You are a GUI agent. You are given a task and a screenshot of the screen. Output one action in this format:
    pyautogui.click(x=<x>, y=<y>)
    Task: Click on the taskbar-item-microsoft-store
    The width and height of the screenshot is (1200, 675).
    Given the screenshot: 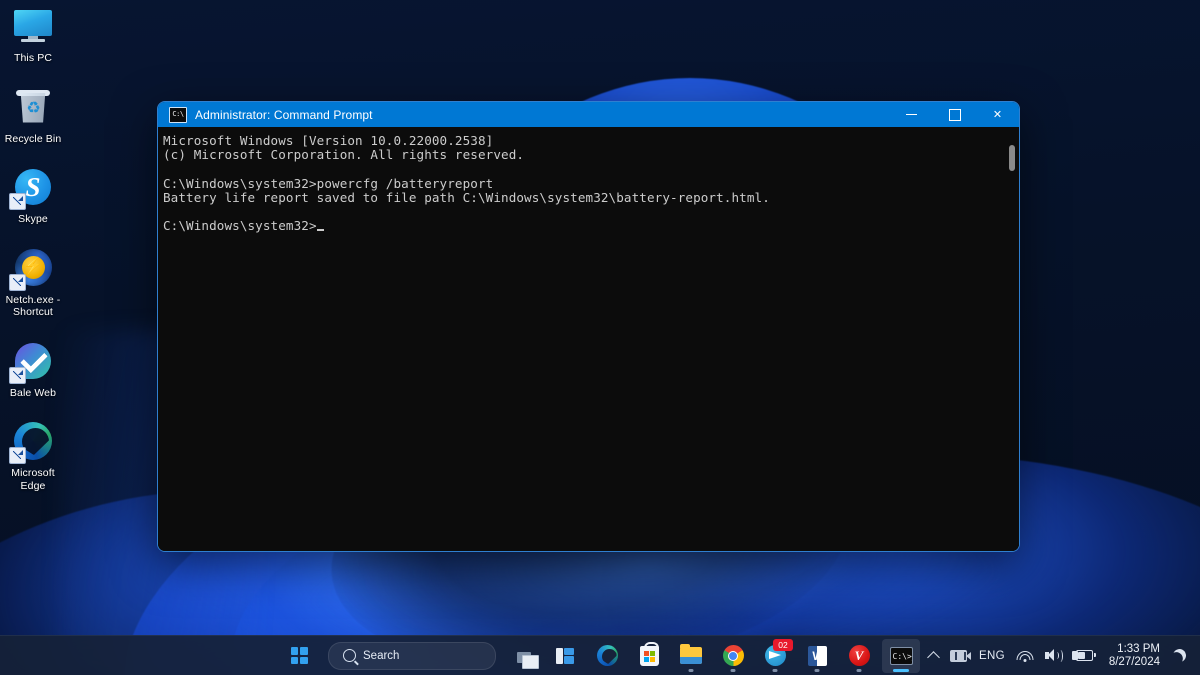 What is the action you would take?
    pyautogui.click(x=649, y=656)
    